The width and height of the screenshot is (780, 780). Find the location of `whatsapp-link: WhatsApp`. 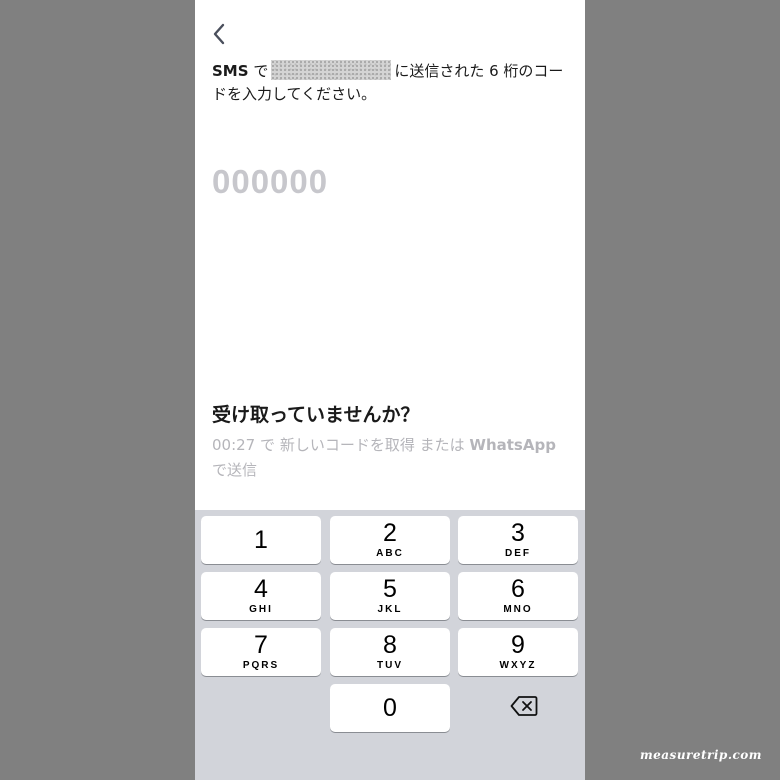

whatsapp-link: WhatsApp is located at coordinates (512, 445).